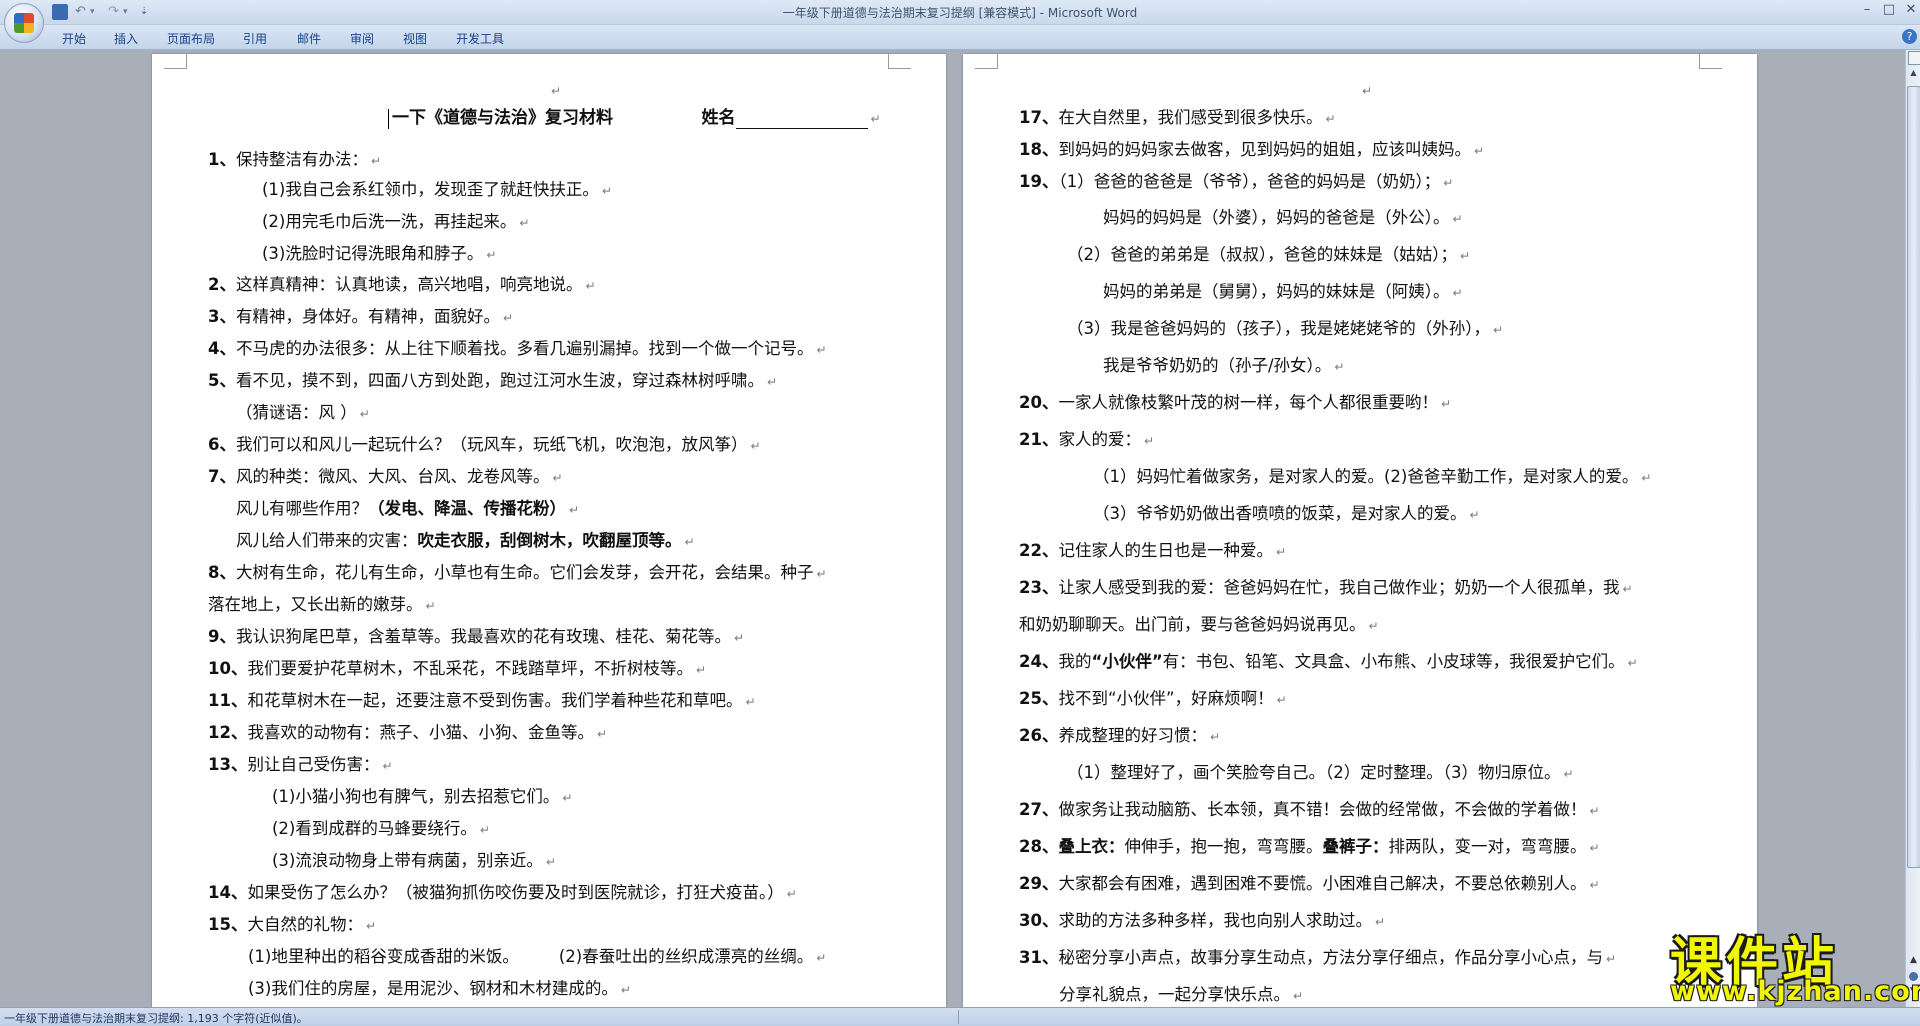  Describe the element at coordinates (1314, 772) in the screenshot. I see `line-text: （1）整理好了，画个笑脸夸自己。（2）定时整理。（3）物归原位。` at that location.